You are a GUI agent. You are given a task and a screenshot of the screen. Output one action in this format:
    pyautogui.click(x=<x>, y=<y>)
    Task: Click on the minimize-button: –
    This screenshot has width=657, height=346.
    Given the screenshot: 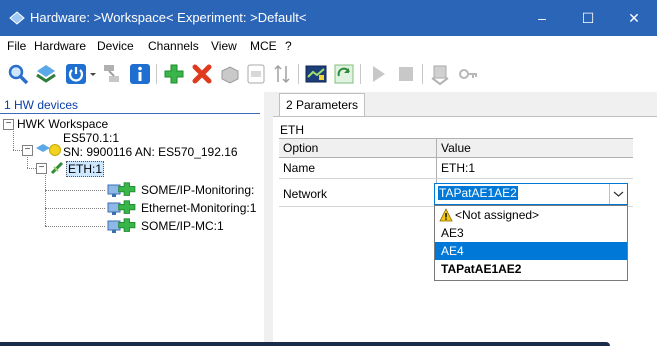 What is the action you would take?
    pyautogui.click(x=542, y=18)
    